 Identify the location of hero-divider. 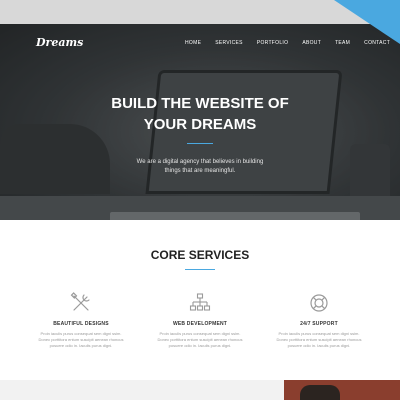
(200, 143).